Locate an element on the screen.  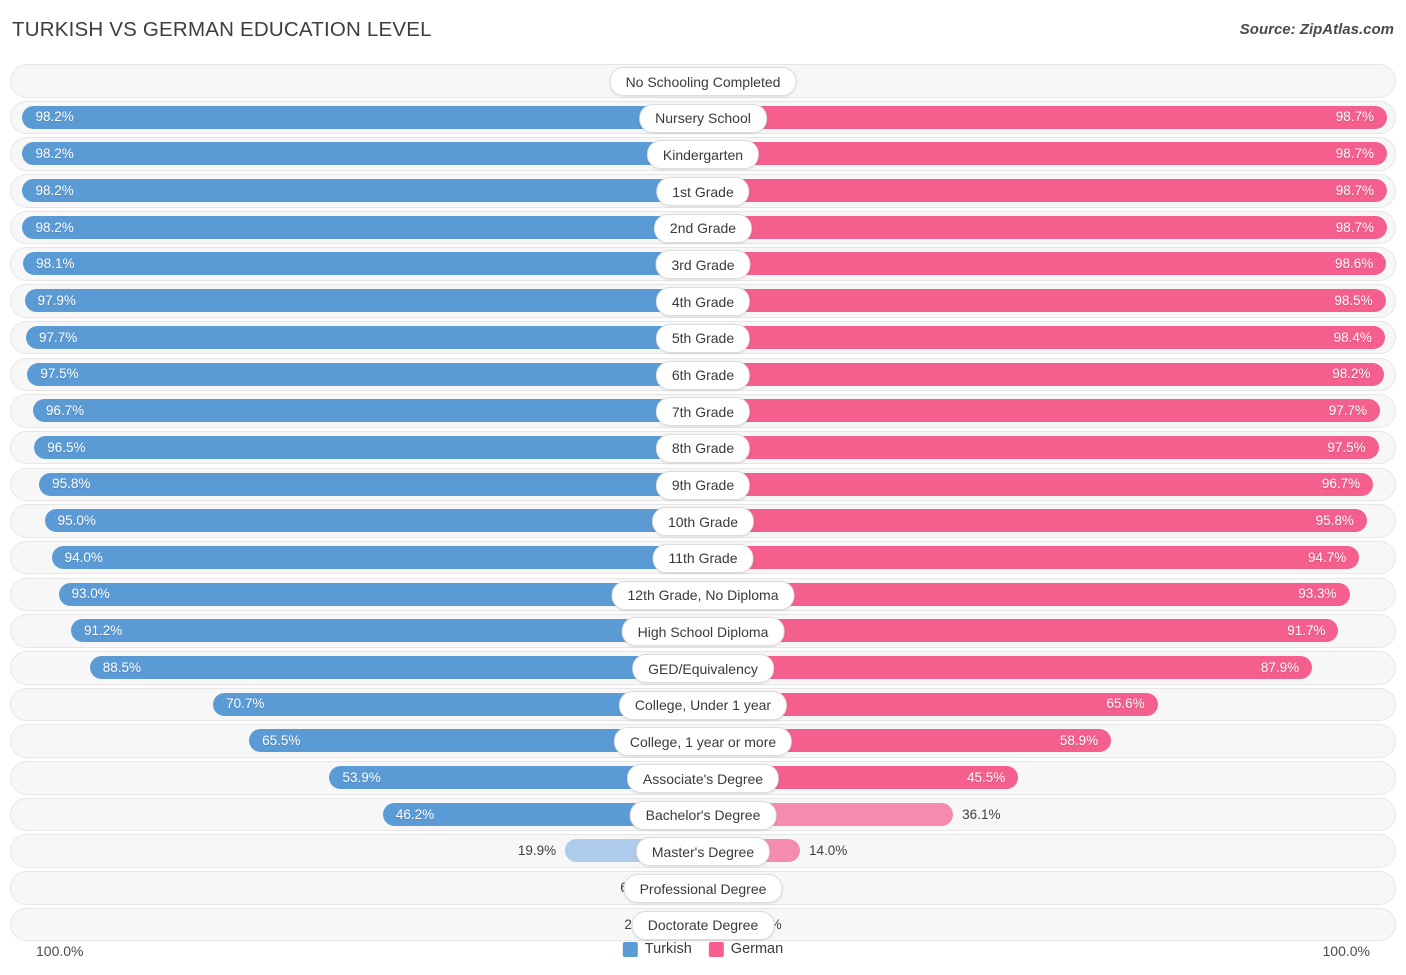
turkish-half: 97.5% is located at coordinates (356, 375).